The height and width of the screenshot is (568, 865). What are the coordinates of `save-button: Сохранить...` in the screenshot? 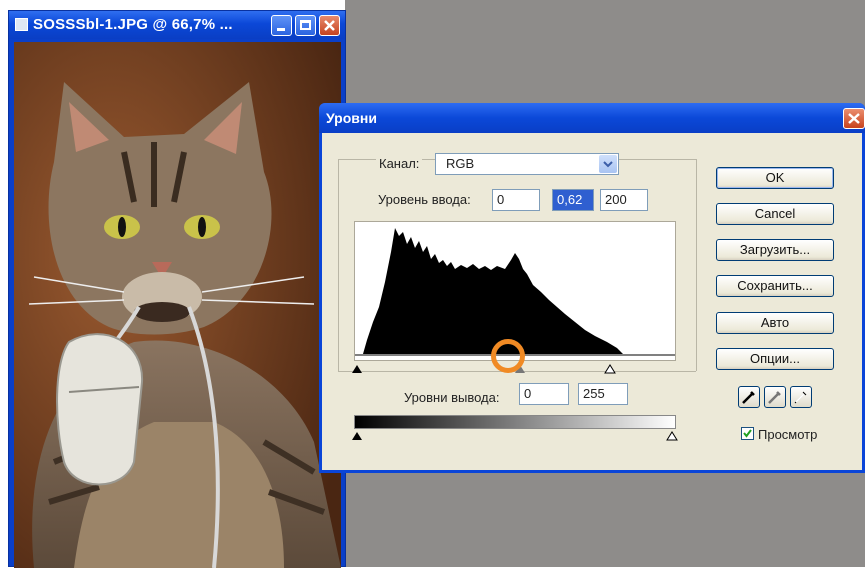 It's located at (775, 286).